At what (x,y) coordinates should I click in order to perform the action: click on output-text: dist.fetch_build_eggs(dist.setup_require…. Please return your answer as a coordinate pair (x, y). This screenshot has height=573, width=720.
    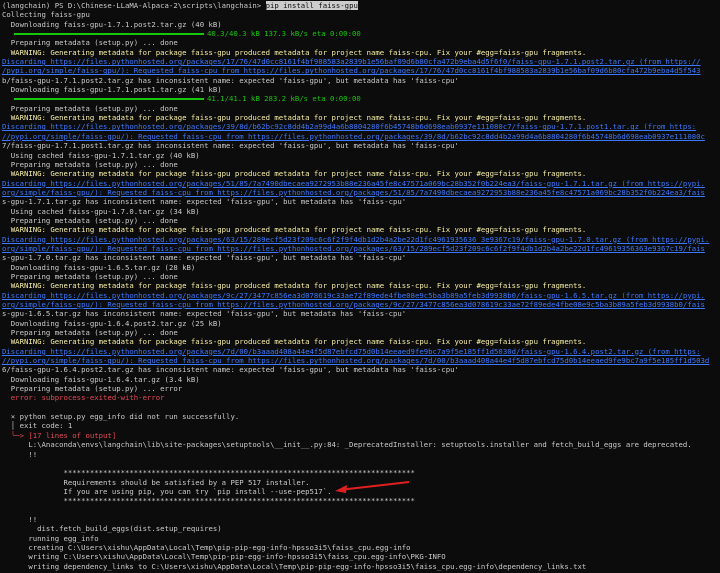
    Looking at the image, I should click on (112, 529).